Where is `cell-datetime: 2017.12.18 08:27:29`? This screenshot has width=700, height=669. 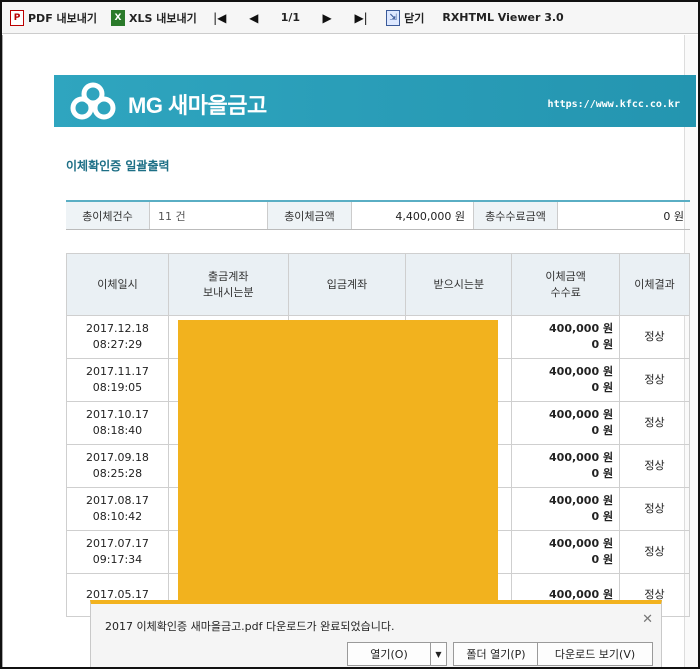 cell-datetime: 2017.12.18 08:27:29 is located at coordinates (117, 337).